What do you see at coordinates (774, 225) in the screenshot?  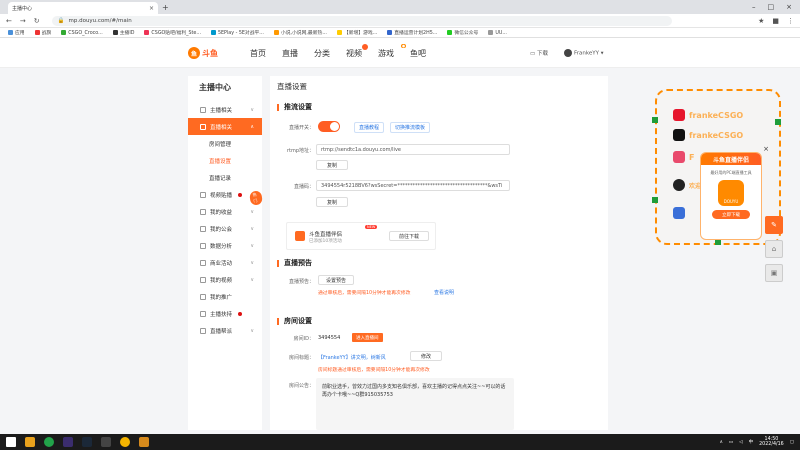 I see `edit-icon: ✎` at bounding box center [774, 225].